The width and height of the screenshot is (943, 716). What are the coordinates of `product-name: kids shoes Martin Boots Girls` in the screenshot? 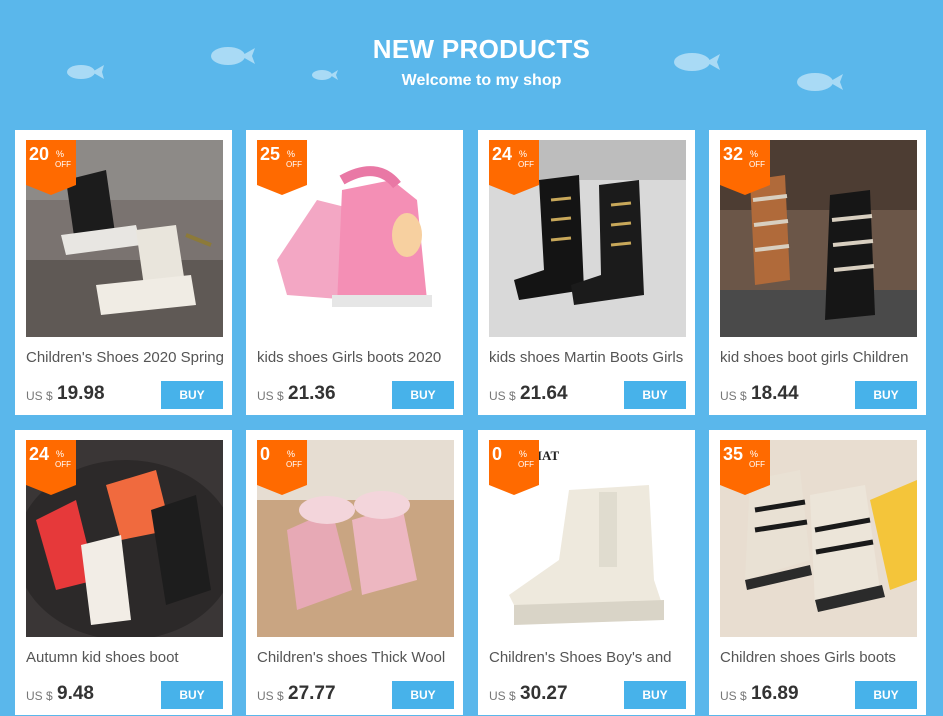 It's located at (589, 357).